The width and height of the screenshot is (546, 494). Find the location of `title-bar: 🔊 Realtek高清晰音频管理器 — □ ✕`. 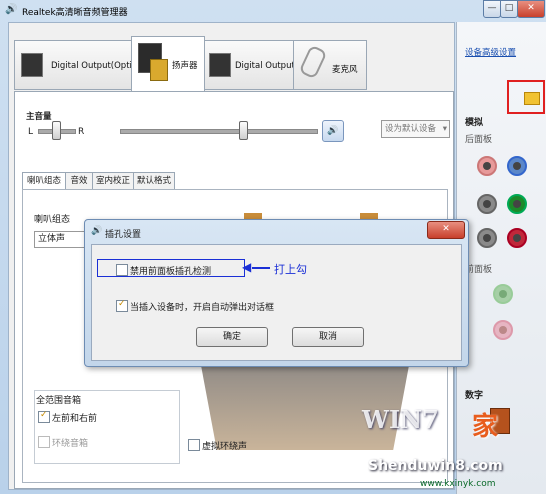

title-bar: 🔊 Realtek高清晰音频管理器 — □ ✕ is located at coordinates (273, 11).